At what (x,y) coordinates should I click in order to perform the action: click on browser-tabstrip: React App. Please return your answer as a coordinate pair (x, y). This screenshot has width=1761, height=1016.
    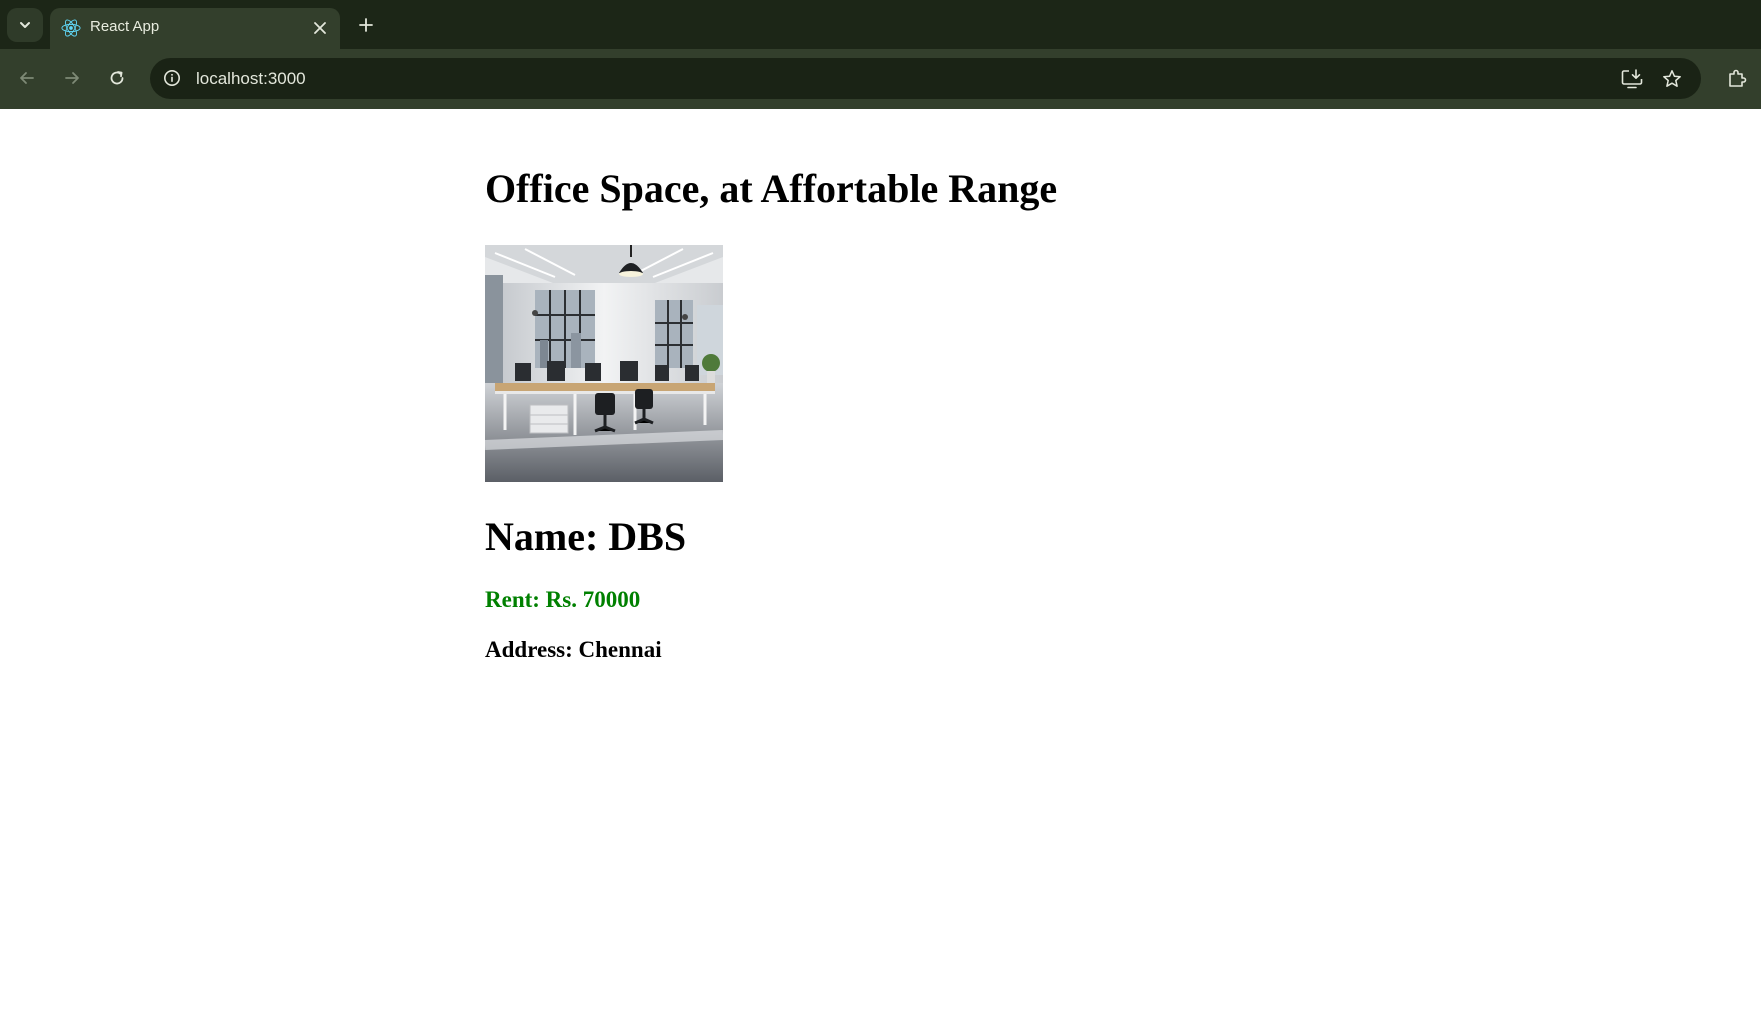
    Looking at the image, I should click on (880, 24).